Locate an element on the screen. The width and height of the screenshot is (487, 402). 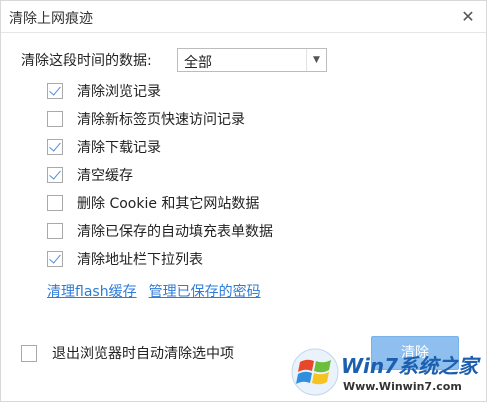
option-autofill: 清除已保存的自动填充表单数据 is located at coordinates (160, 231).